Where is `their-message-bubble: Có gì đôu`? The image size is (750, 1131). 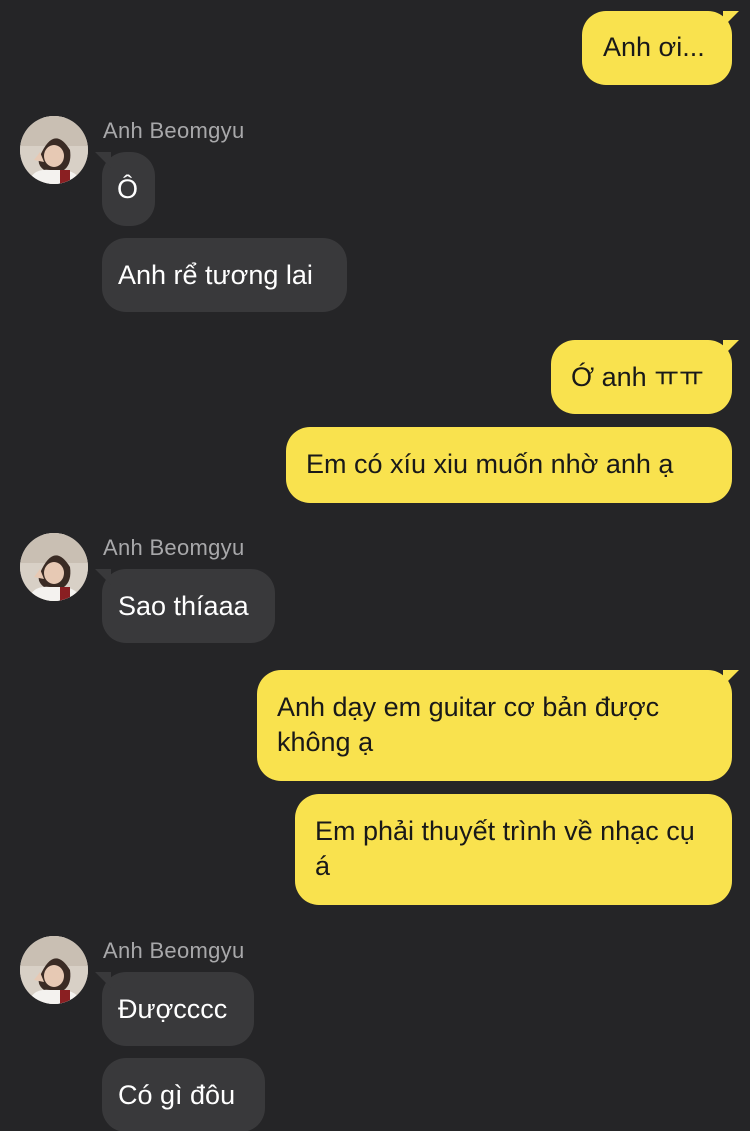 their-message-bubble: Có gì đôu is located at coordinates (183, 1094).